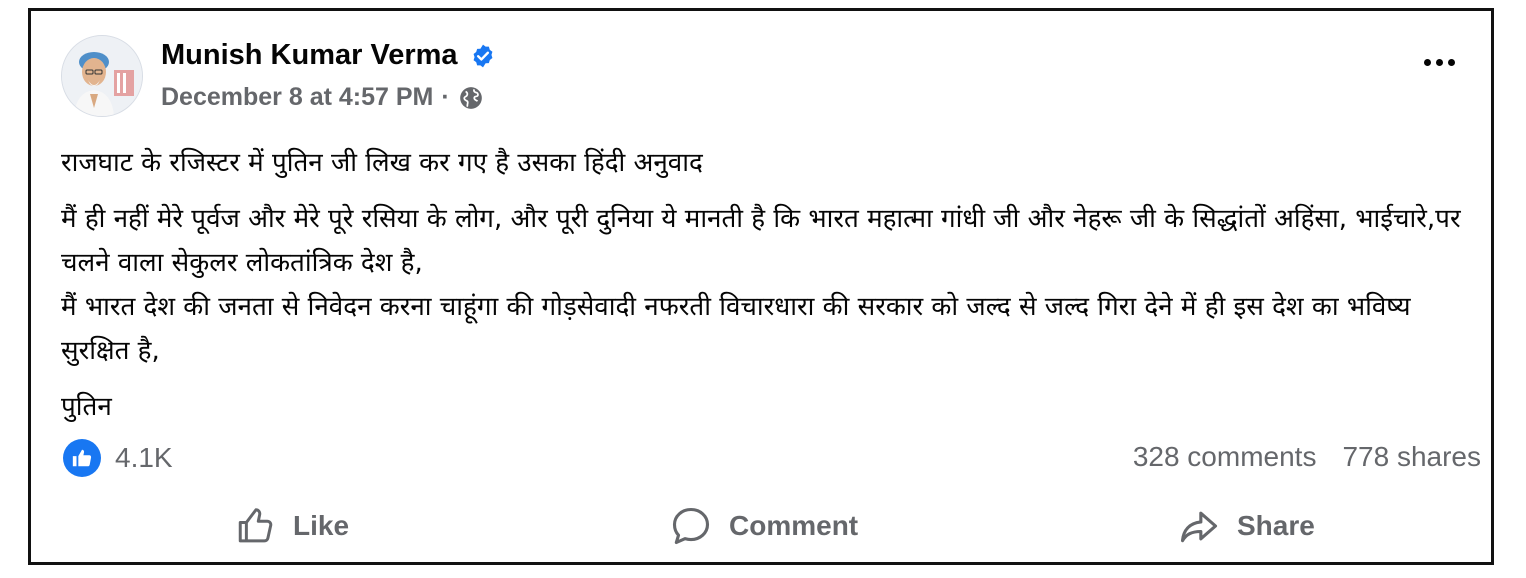 The width and height of the screenshot is (1526, 578). I want to click on avatar, so click(102, 76).